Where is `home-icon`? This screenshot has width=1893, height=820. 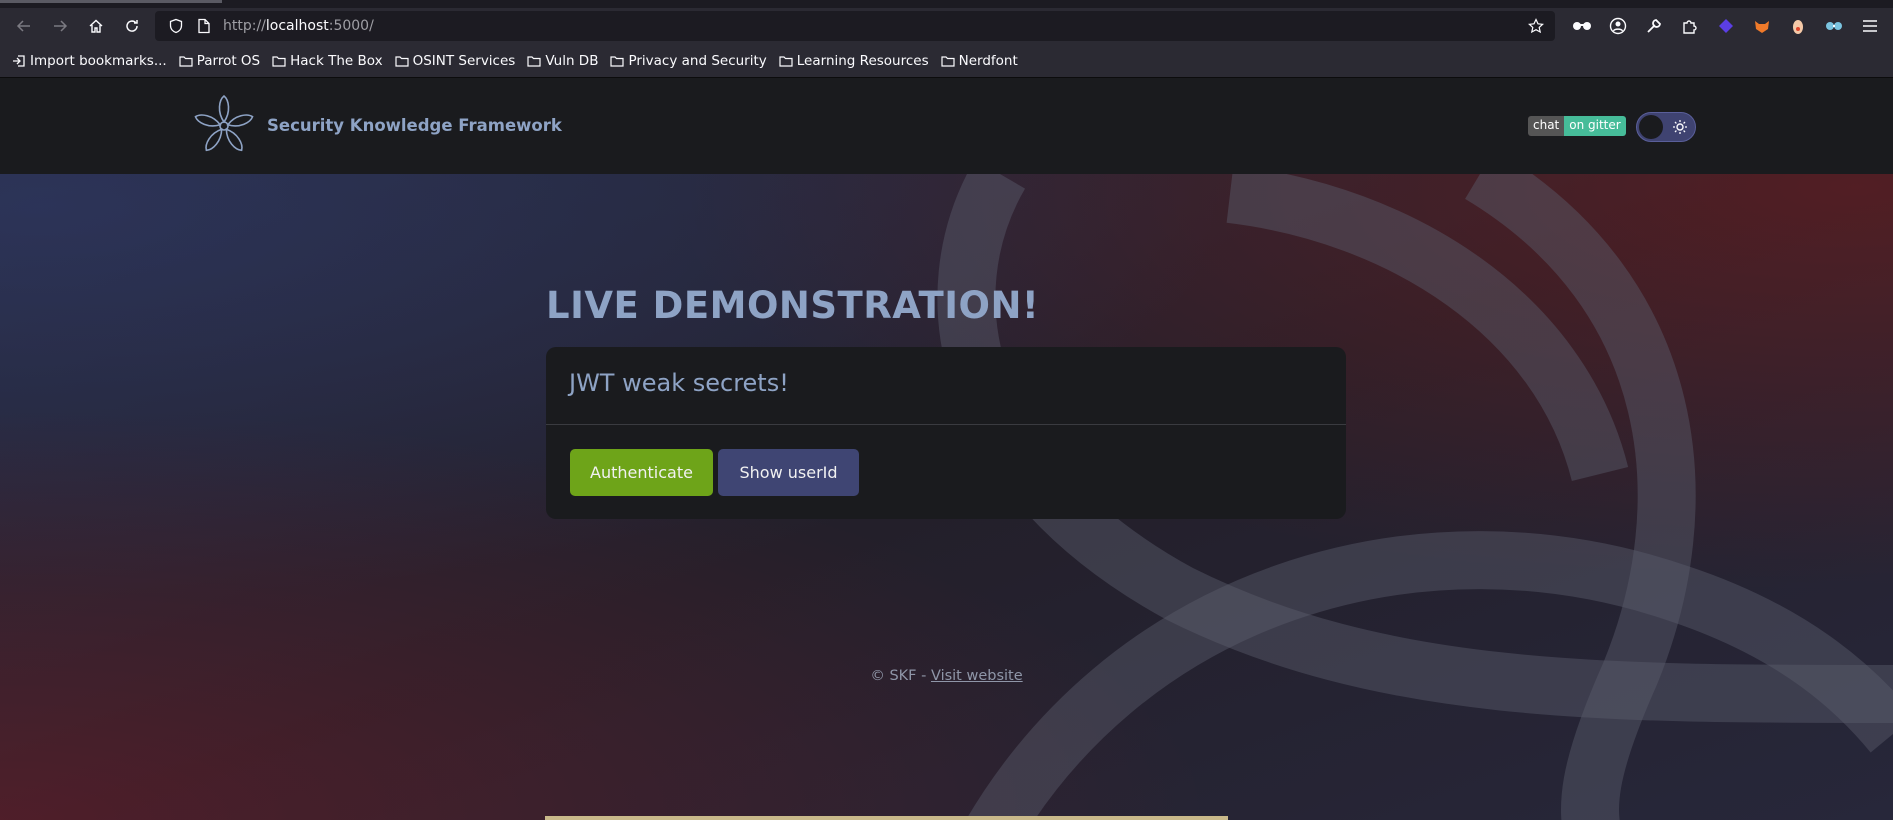 home-icon is located at coordinates (96, 26).